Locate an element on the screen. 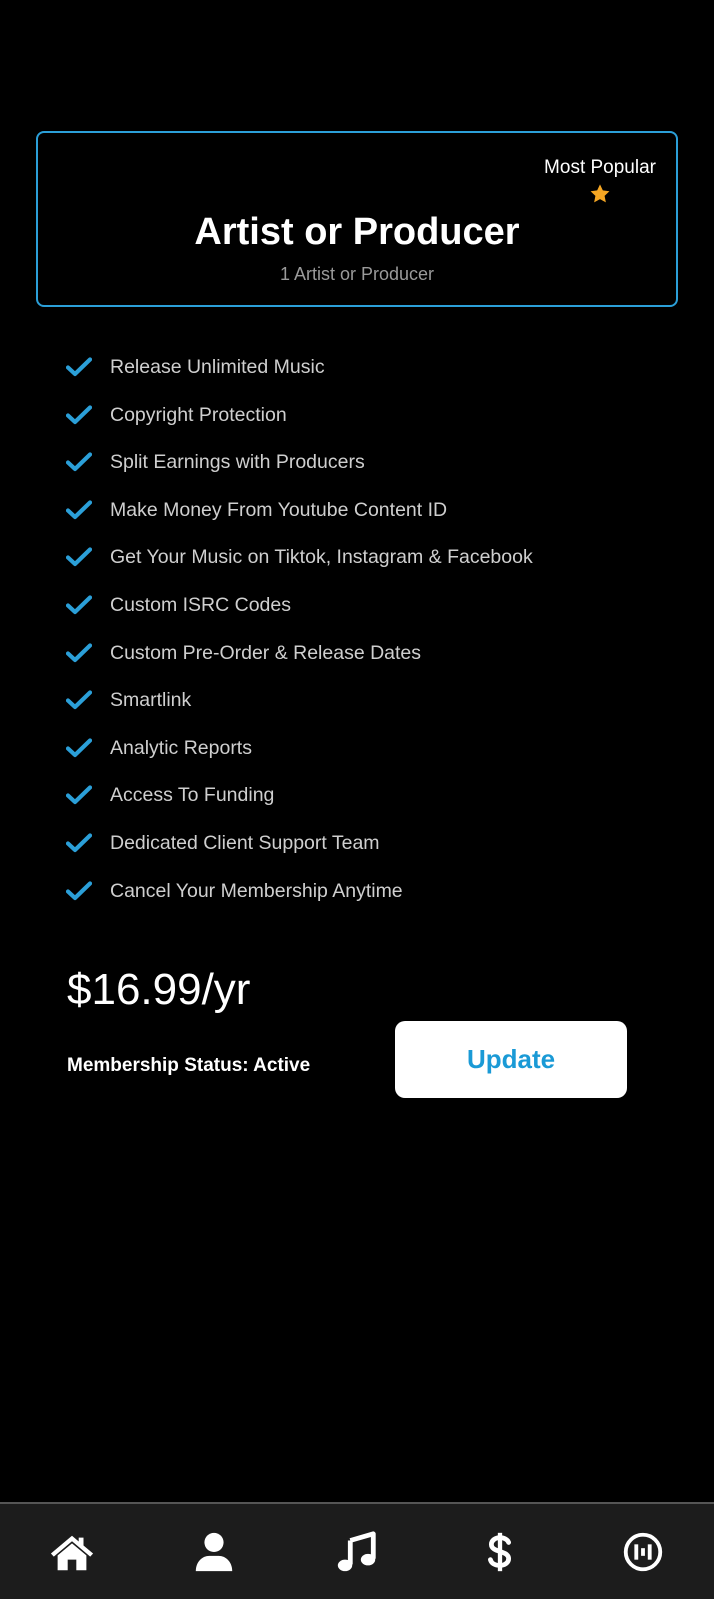 This screenshot has width=714, height=1599. feature-label: Dedicated Client Support Team is located at coordinates (245, 842).